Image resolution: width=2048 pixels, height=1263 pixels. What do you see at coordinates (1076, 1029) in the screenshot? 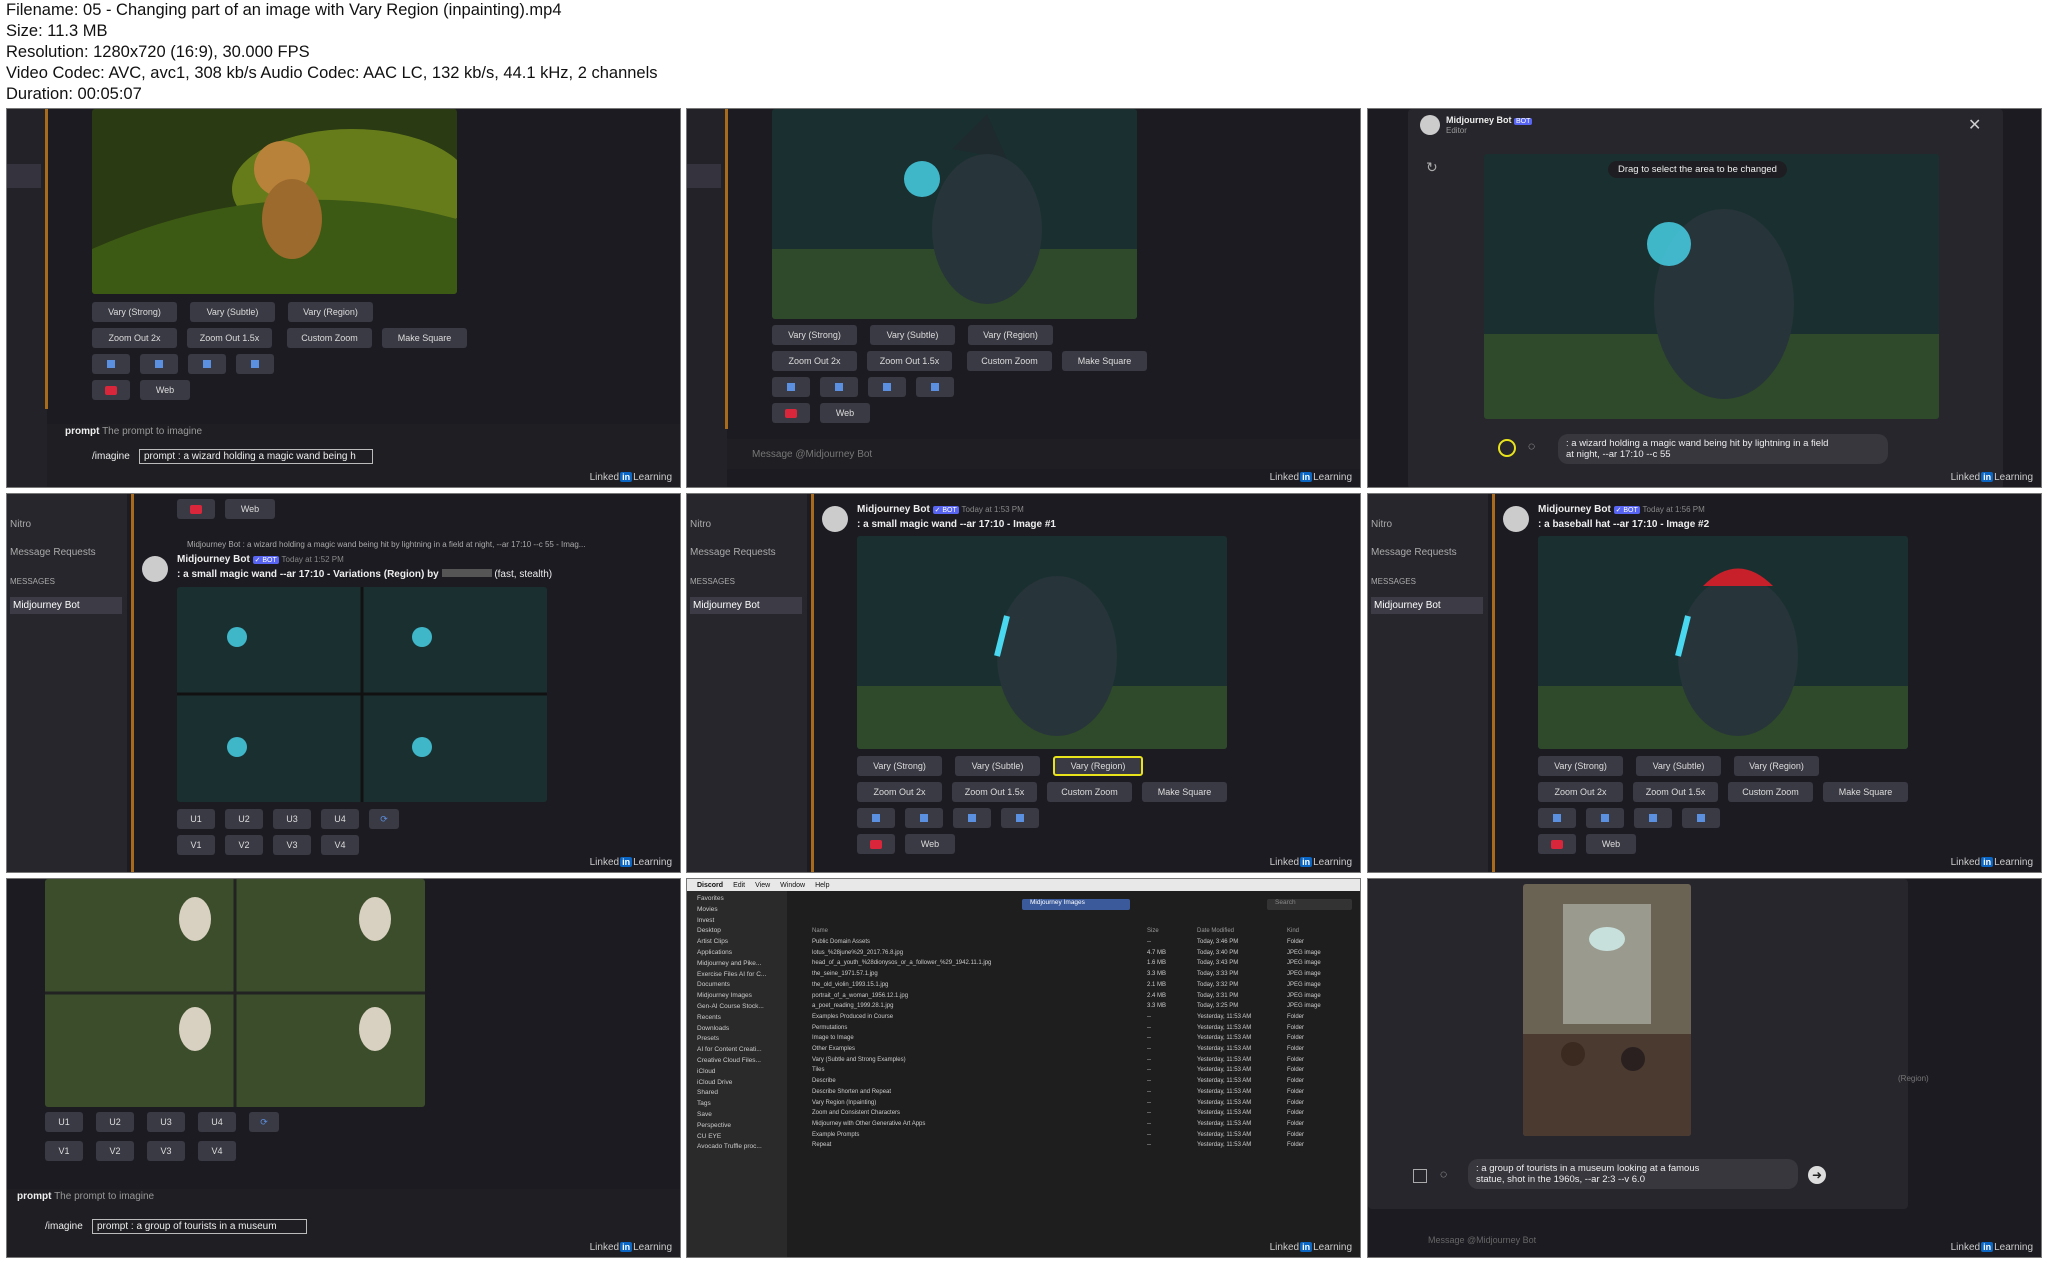
I see `file-row: Permutations -- Yesterday, 11:53 AM Folder` at bounding box center [1076, 1029].